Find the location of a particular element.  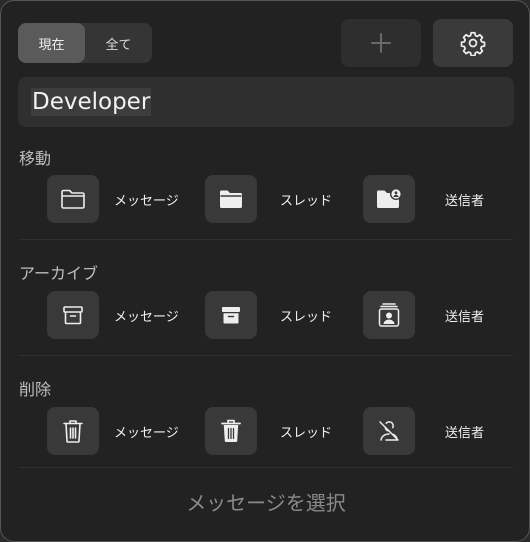

move-message-label: メッセージ is located at coordinates (146, 201).